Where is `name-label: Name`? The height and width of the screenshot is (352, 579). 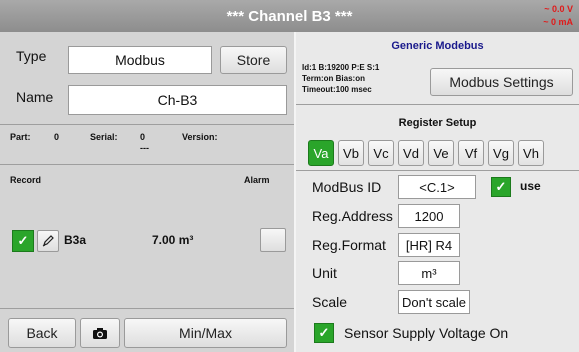
name-label: Name is located at coordinates (35, 97).